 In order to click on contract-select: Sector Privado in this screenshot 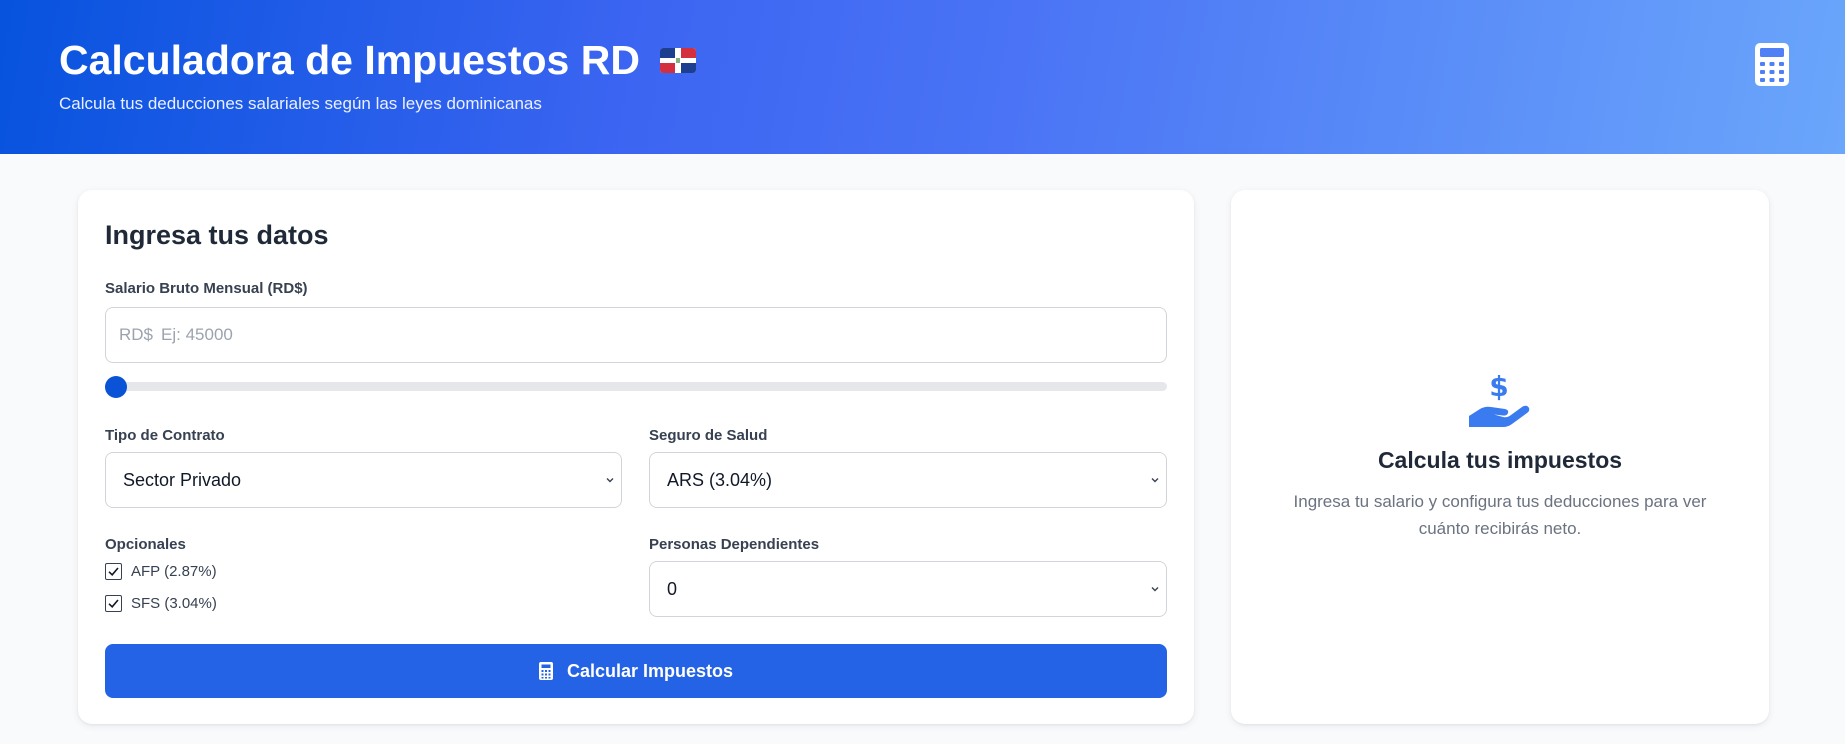, I will do `click(363, 480)`.